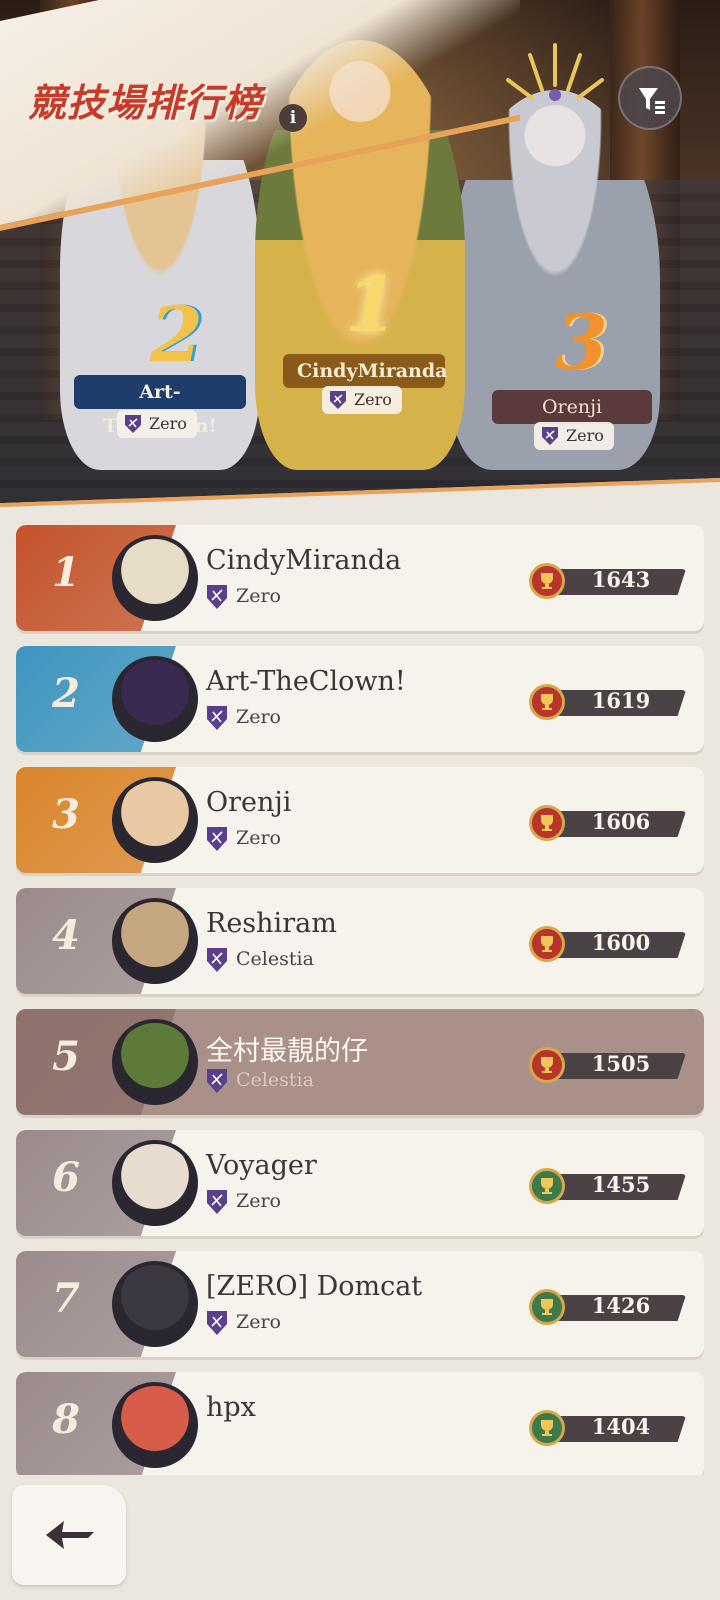 The image size is (720, 1600). What do you see at coordinates (66, 572) in the screenshot?
I see `rank-number: 1` at bounding box center [66, 572].